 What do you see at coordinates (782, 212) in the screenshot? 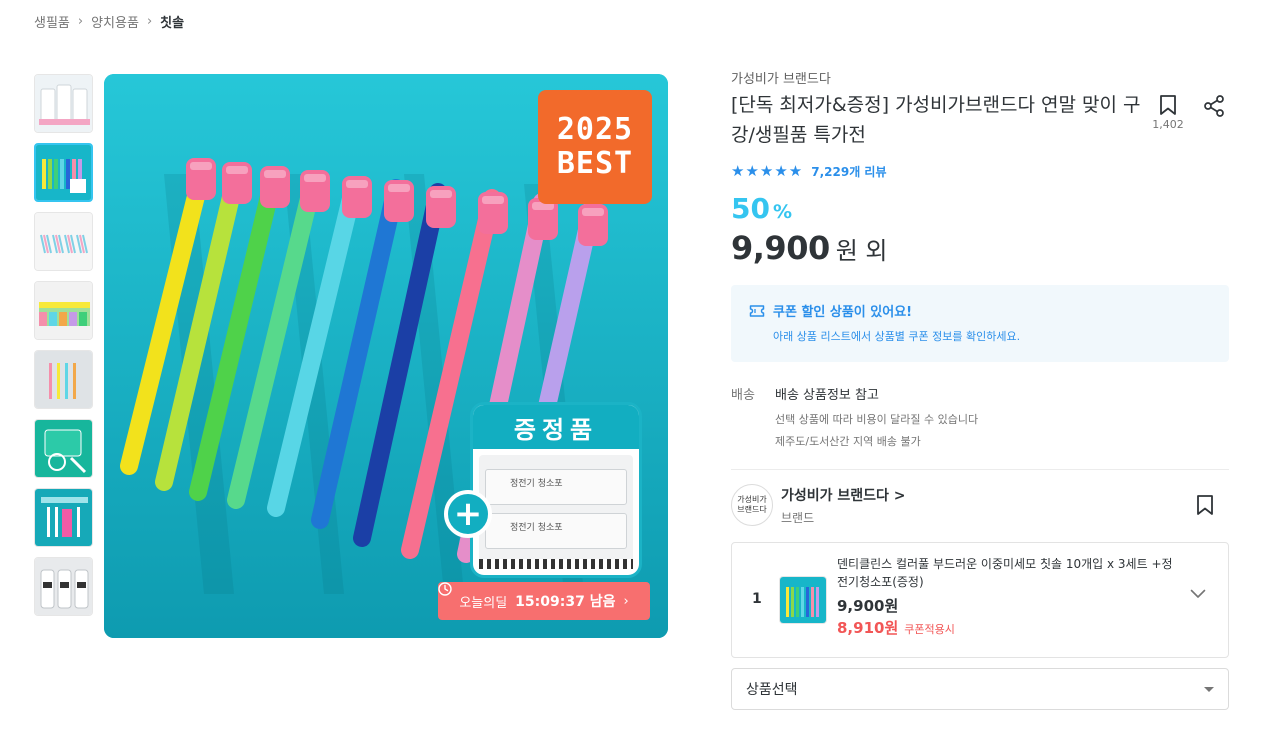
I see `discount-unit: %` at bounding box center [782, 212].